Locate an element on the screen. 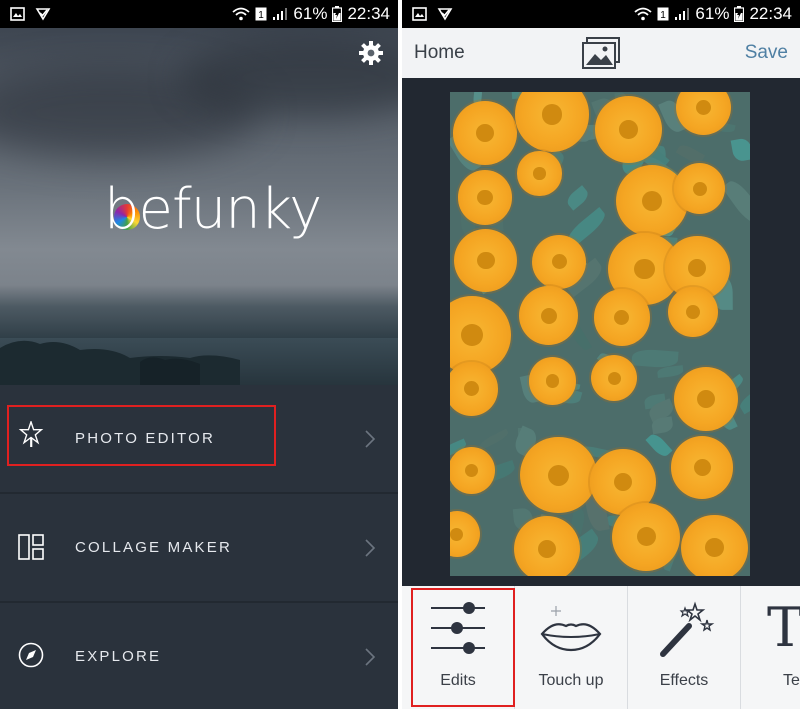 This screenshot has width=800, height=709. menu-photo-editor: PHOTO EDITOR is located at coordinates (199, 439).